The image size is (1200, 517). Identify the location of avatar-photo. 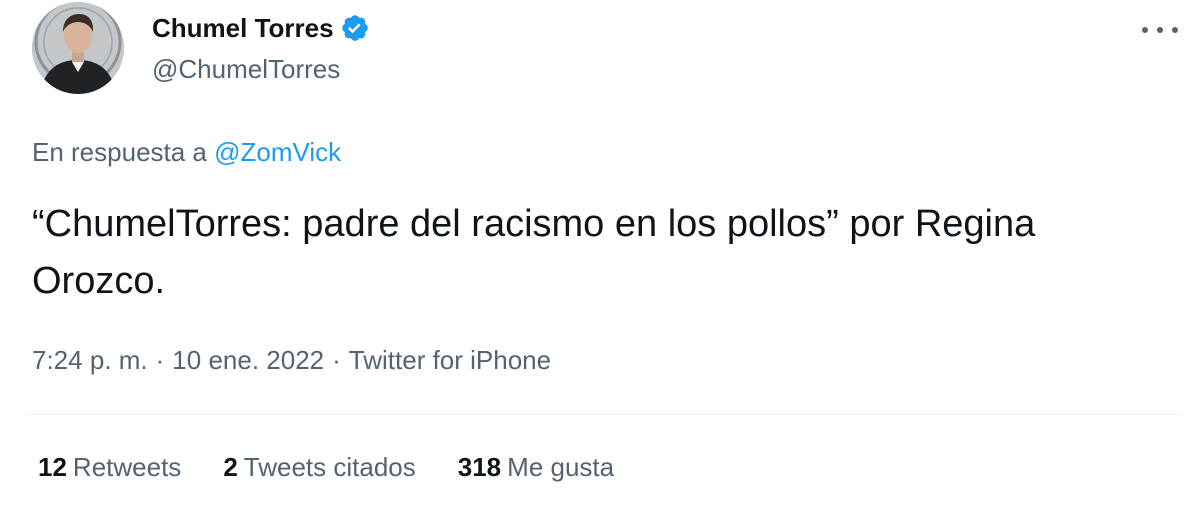
(78, 48).